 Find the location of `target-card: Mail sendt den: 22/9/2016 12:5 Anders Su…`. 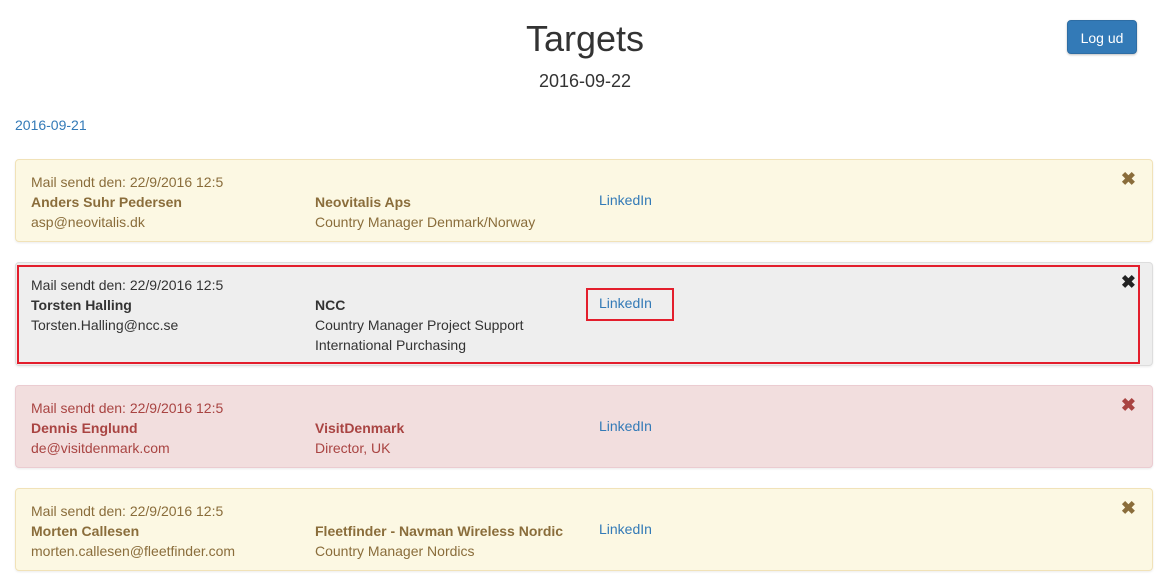

target-card: Mail sendt den: 22/9/2016 12:5 Anders Su… is located at coordinates (584, 200).